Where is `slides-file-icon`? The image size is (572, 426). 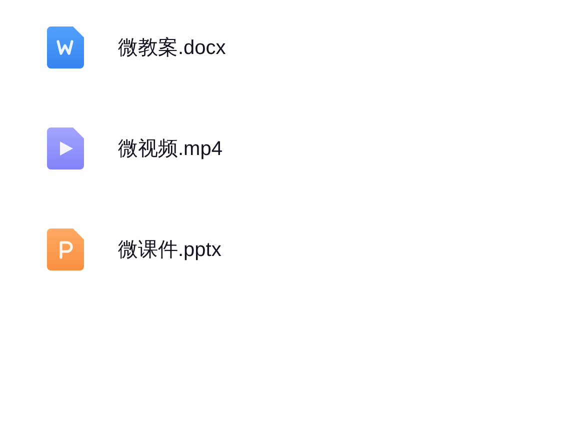 slides-file-icon is located at coordinates (65, 249).